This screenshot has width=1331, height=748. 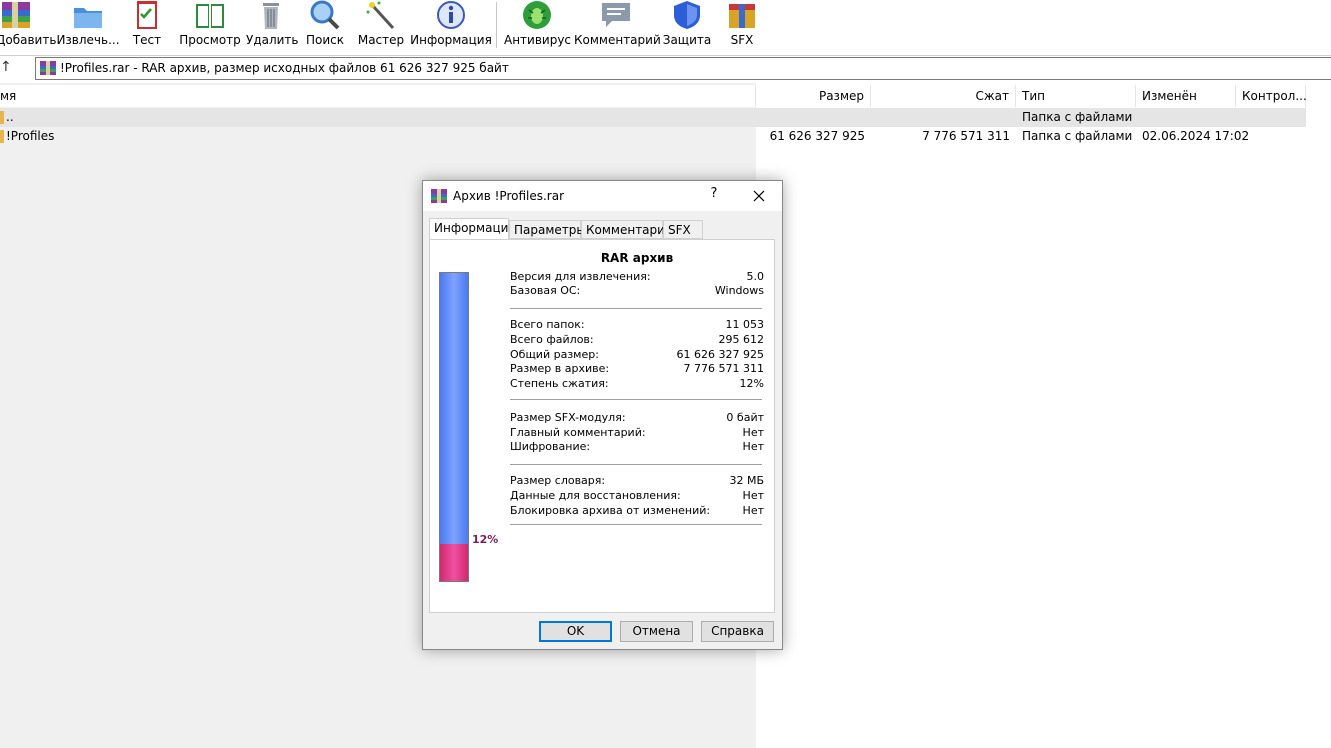 What do you see at coordinates (1186, 96) in the screenshot?
I see `column-modified: Изменён` at bounding box center [1186, 96].